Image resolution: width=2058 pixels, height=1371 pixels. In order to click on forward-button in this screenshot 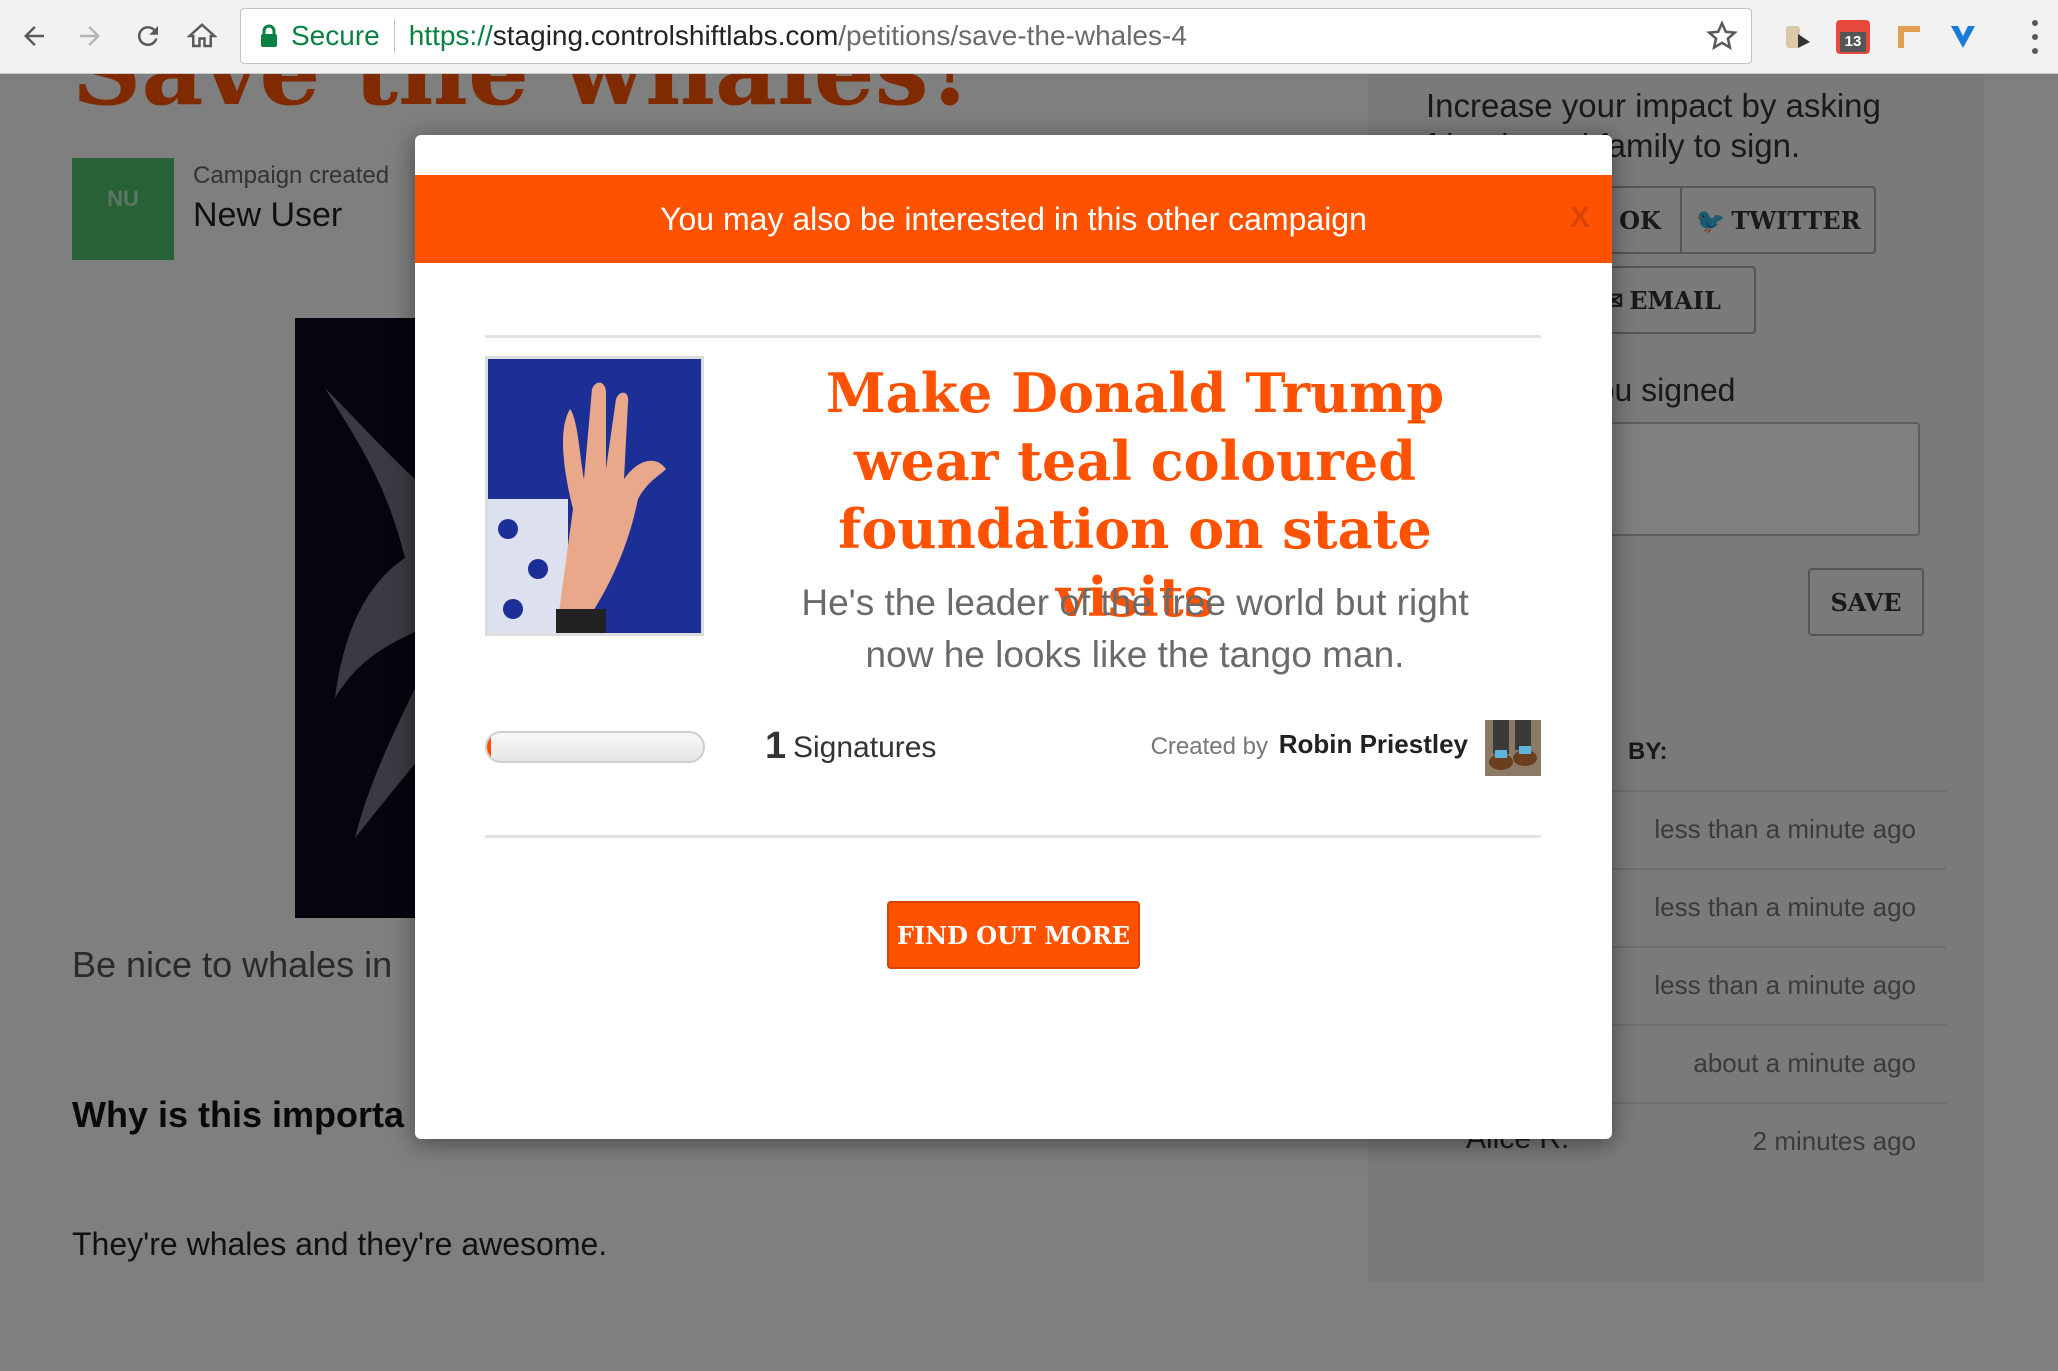, I will do `click(90, 36)`.